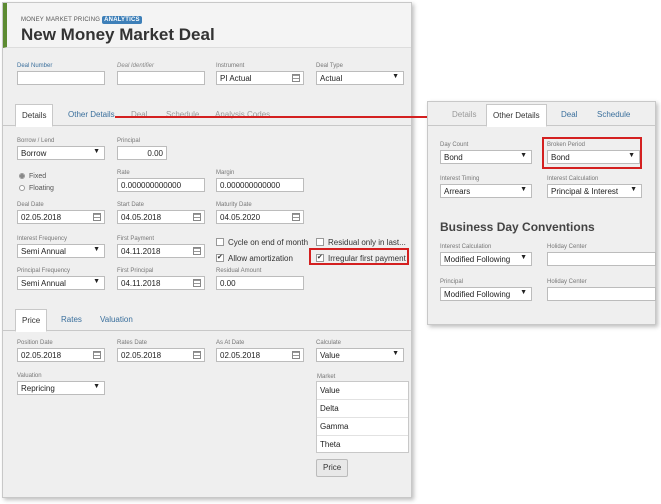 Image resolution: width=661 pixels, height=504 pixels. I want to click on first-principal-field: First Principal 04.11.2018, so click(161, 279).